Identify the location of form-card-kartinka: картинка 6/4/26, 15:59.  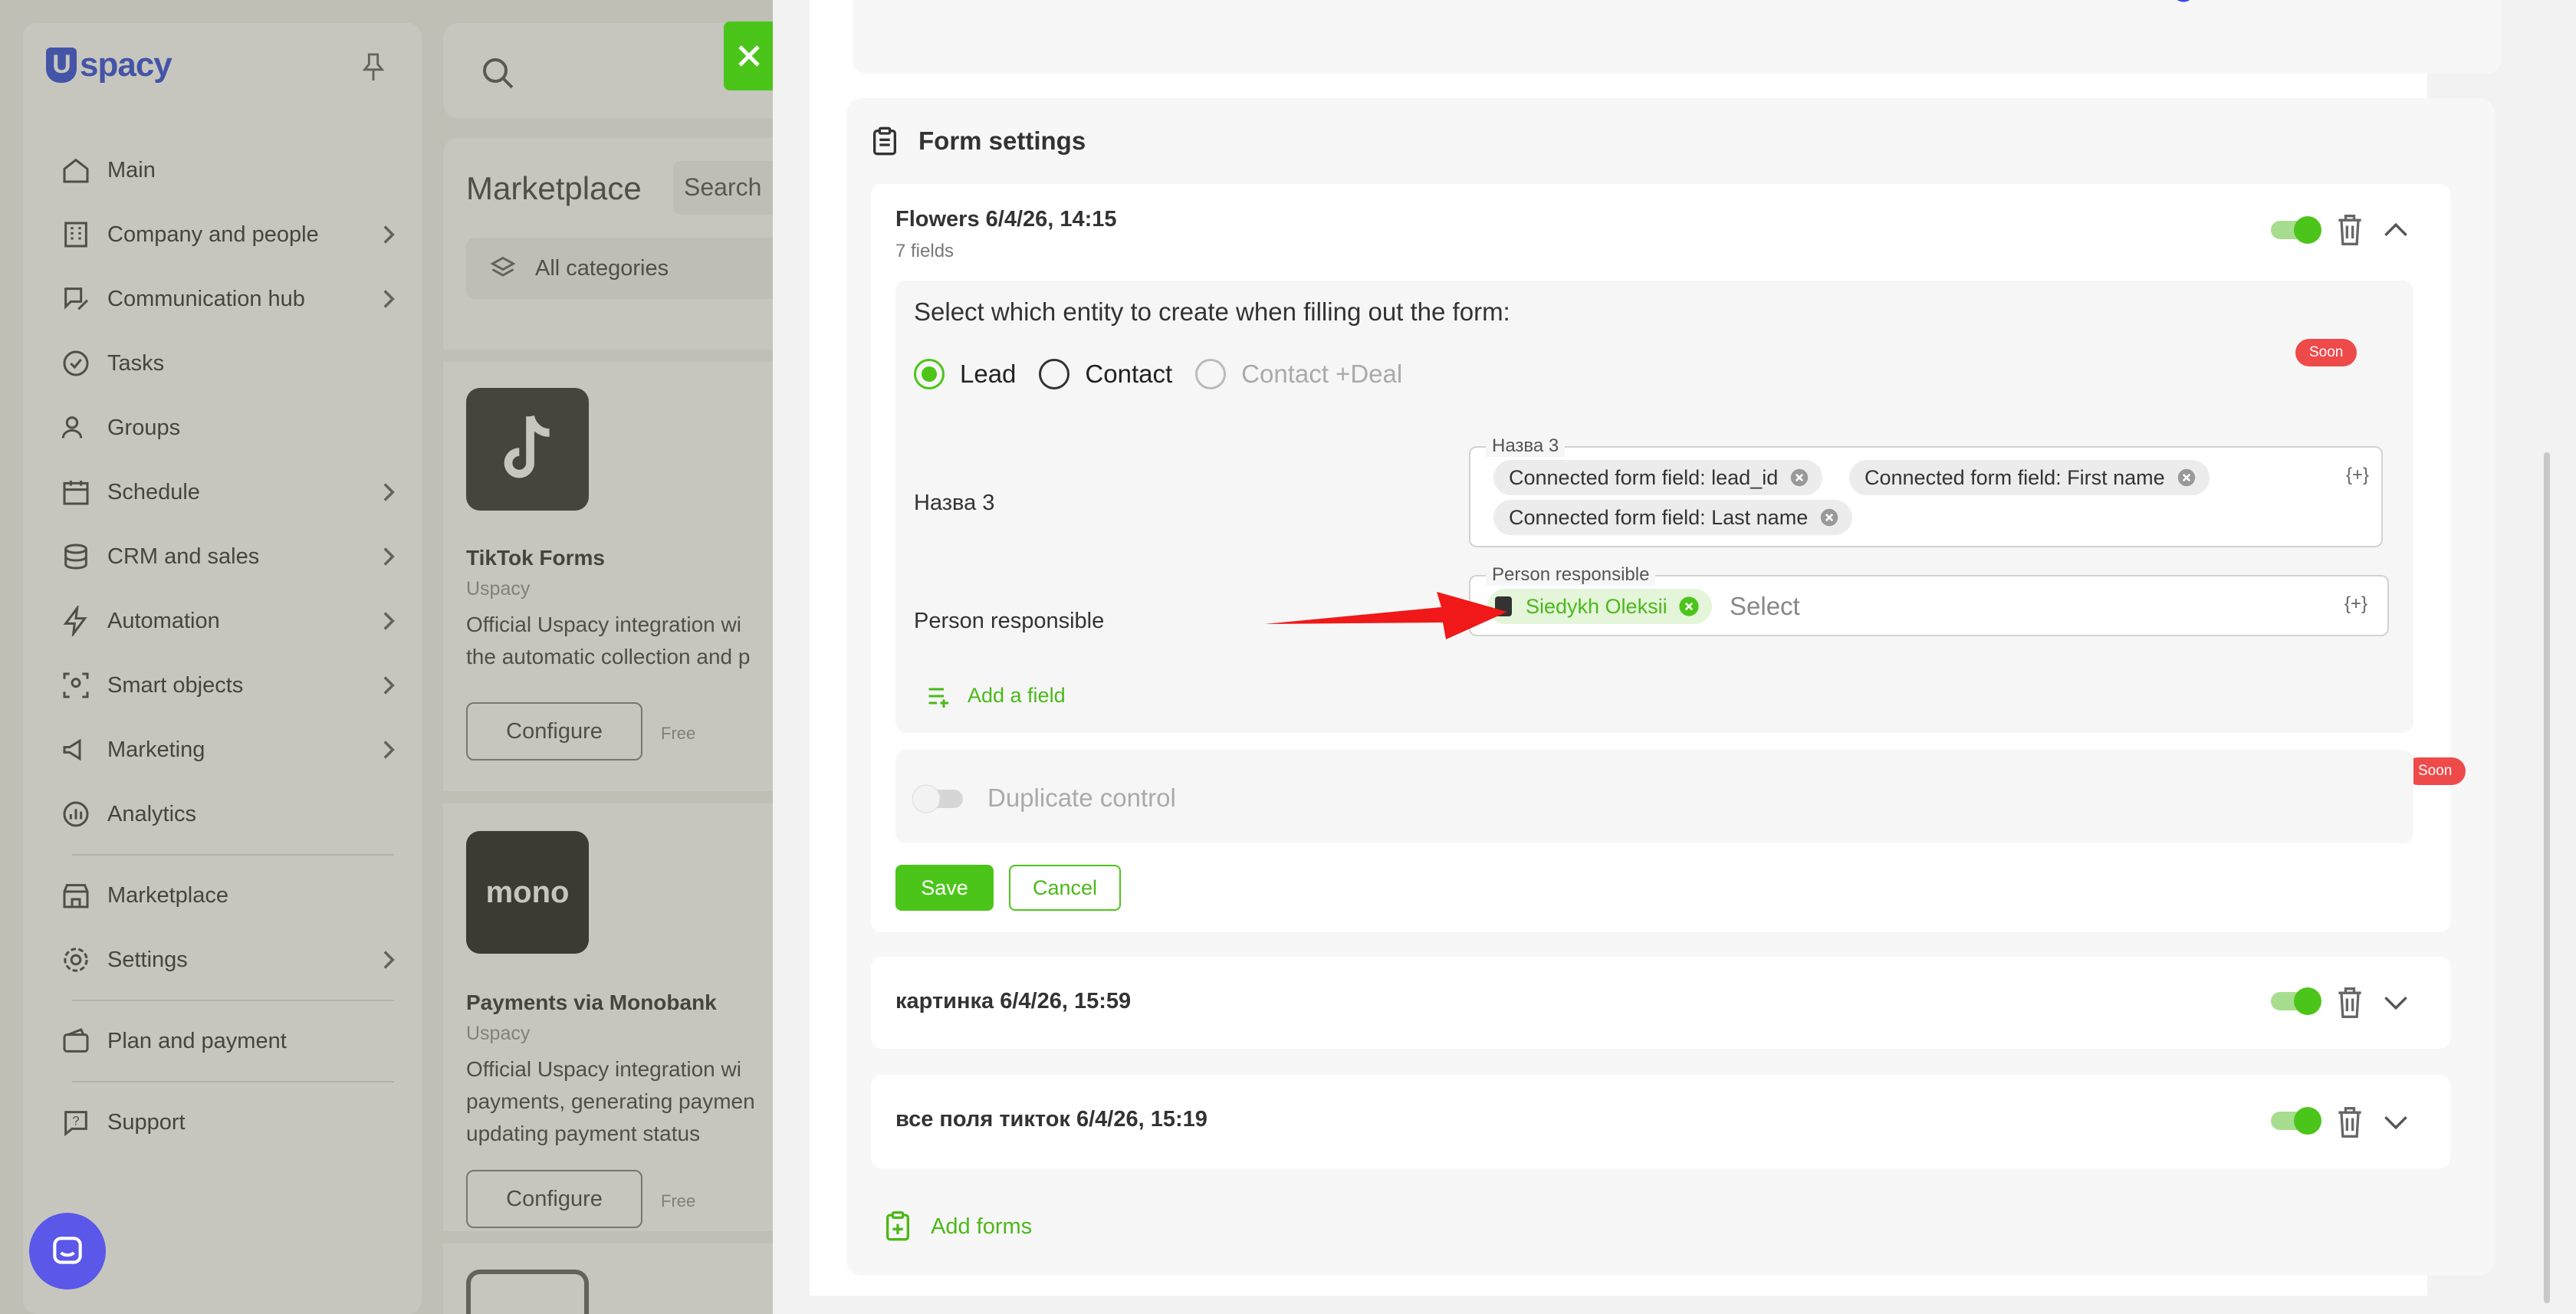
(1661, 1003).